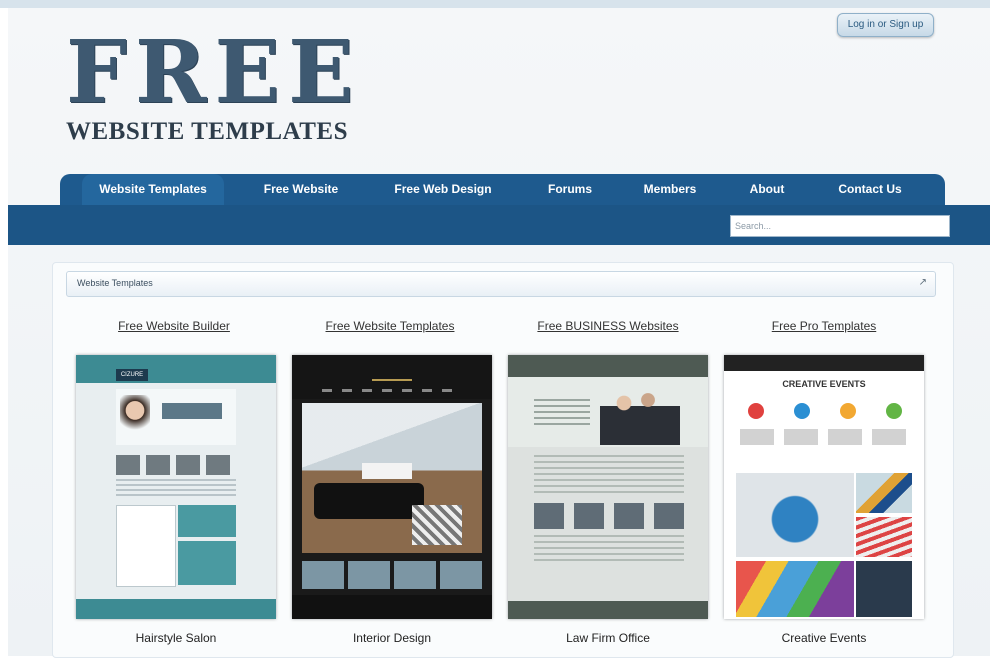  Describe the element at coordinates (176, 487) in the screenshot. I see `thumbnail-hairstyle-salon: CIZURE` at that location.